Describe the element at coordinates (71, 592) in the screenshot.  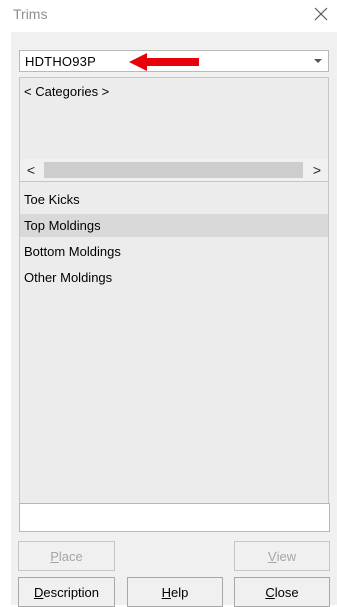
I see `description-label-rest: escription` at that location.